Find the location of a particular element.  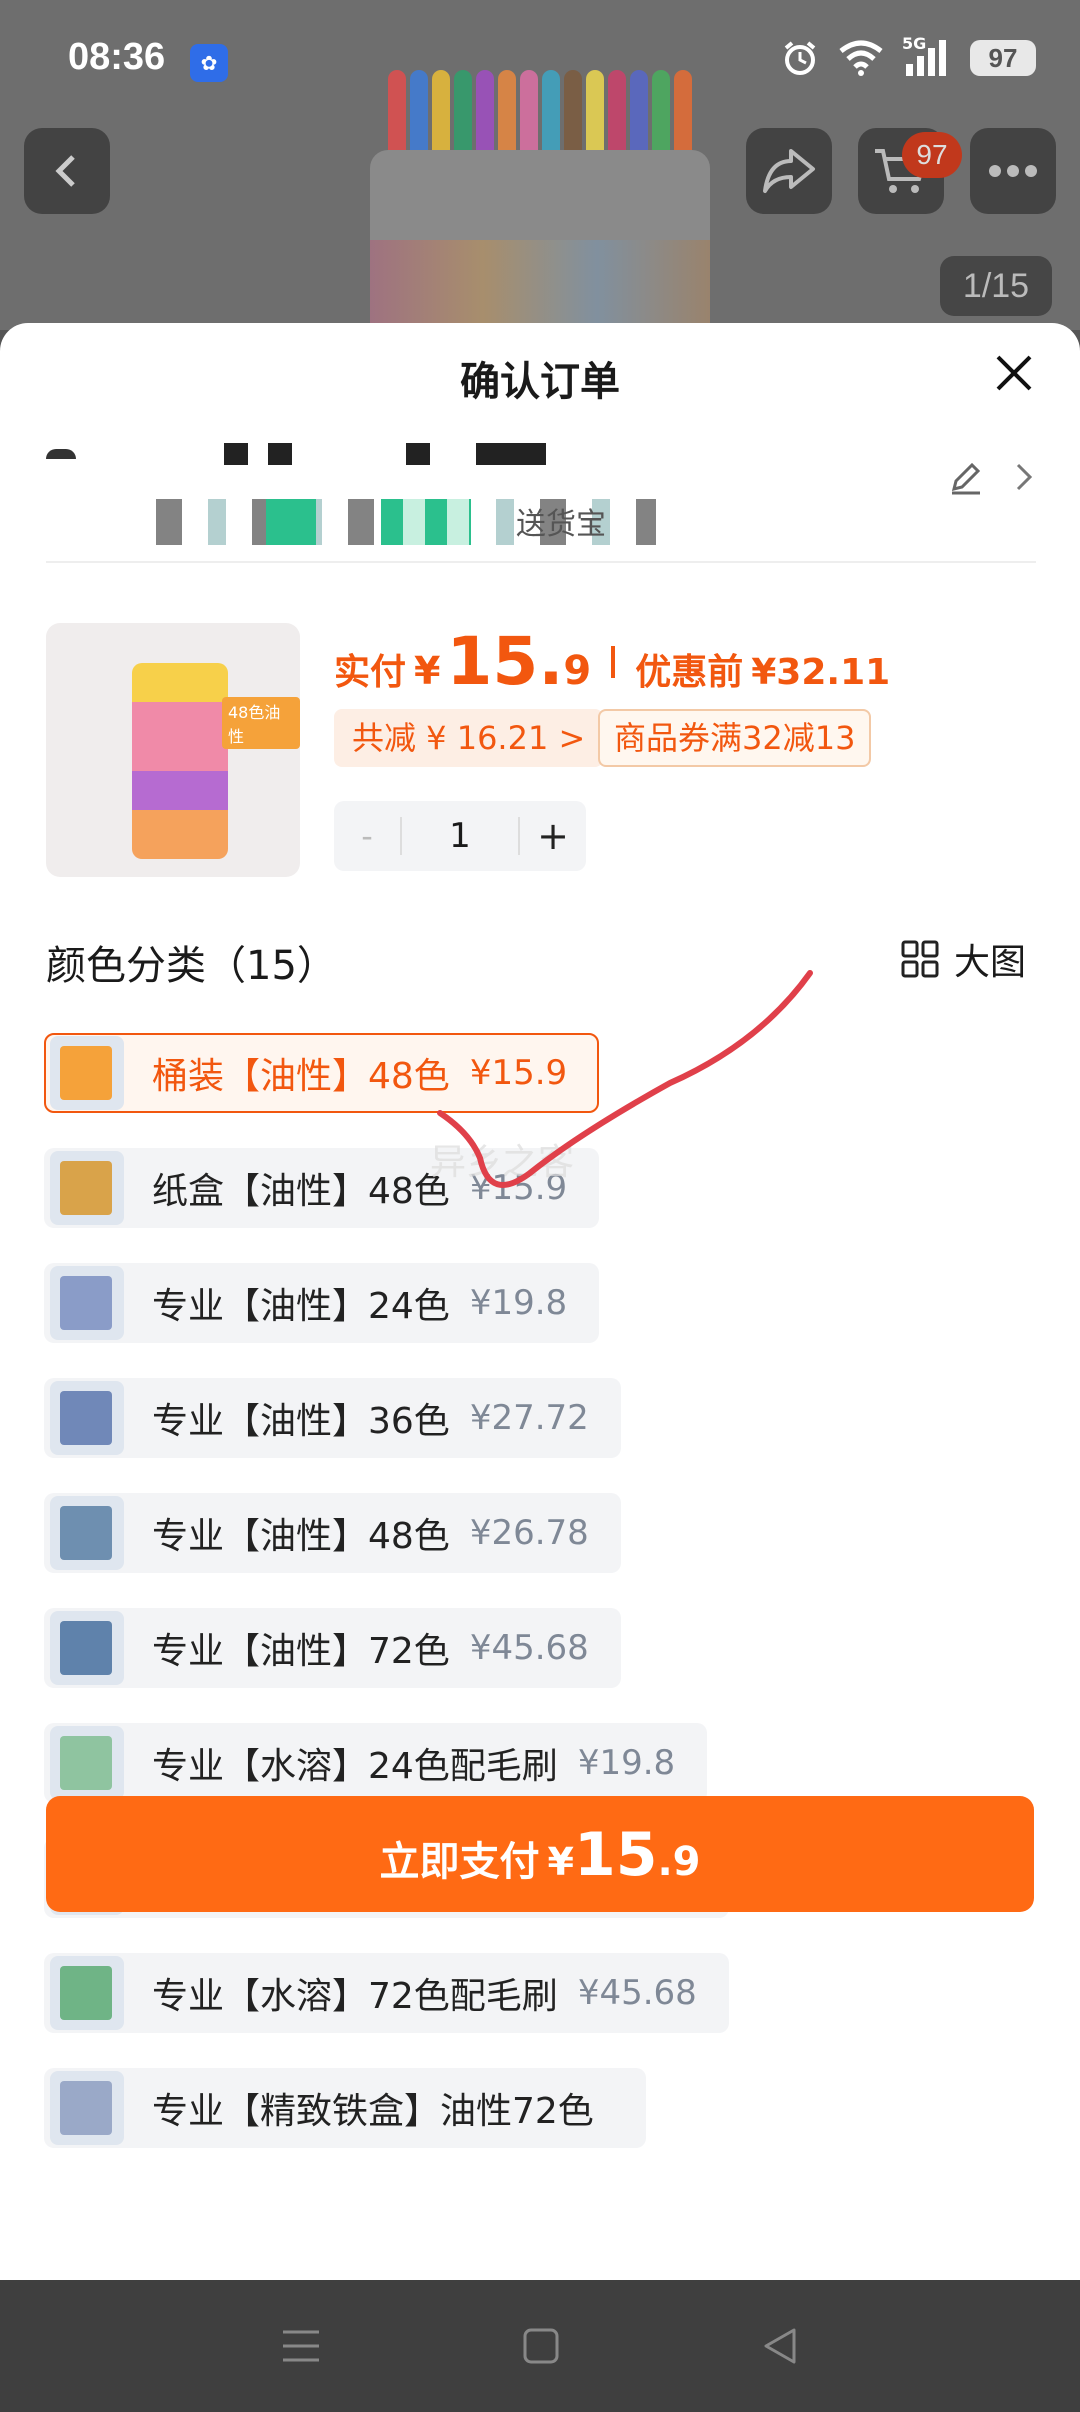

option-name: 专业【水溶】24色配毛刷 is located at coordinates (355, 1766).